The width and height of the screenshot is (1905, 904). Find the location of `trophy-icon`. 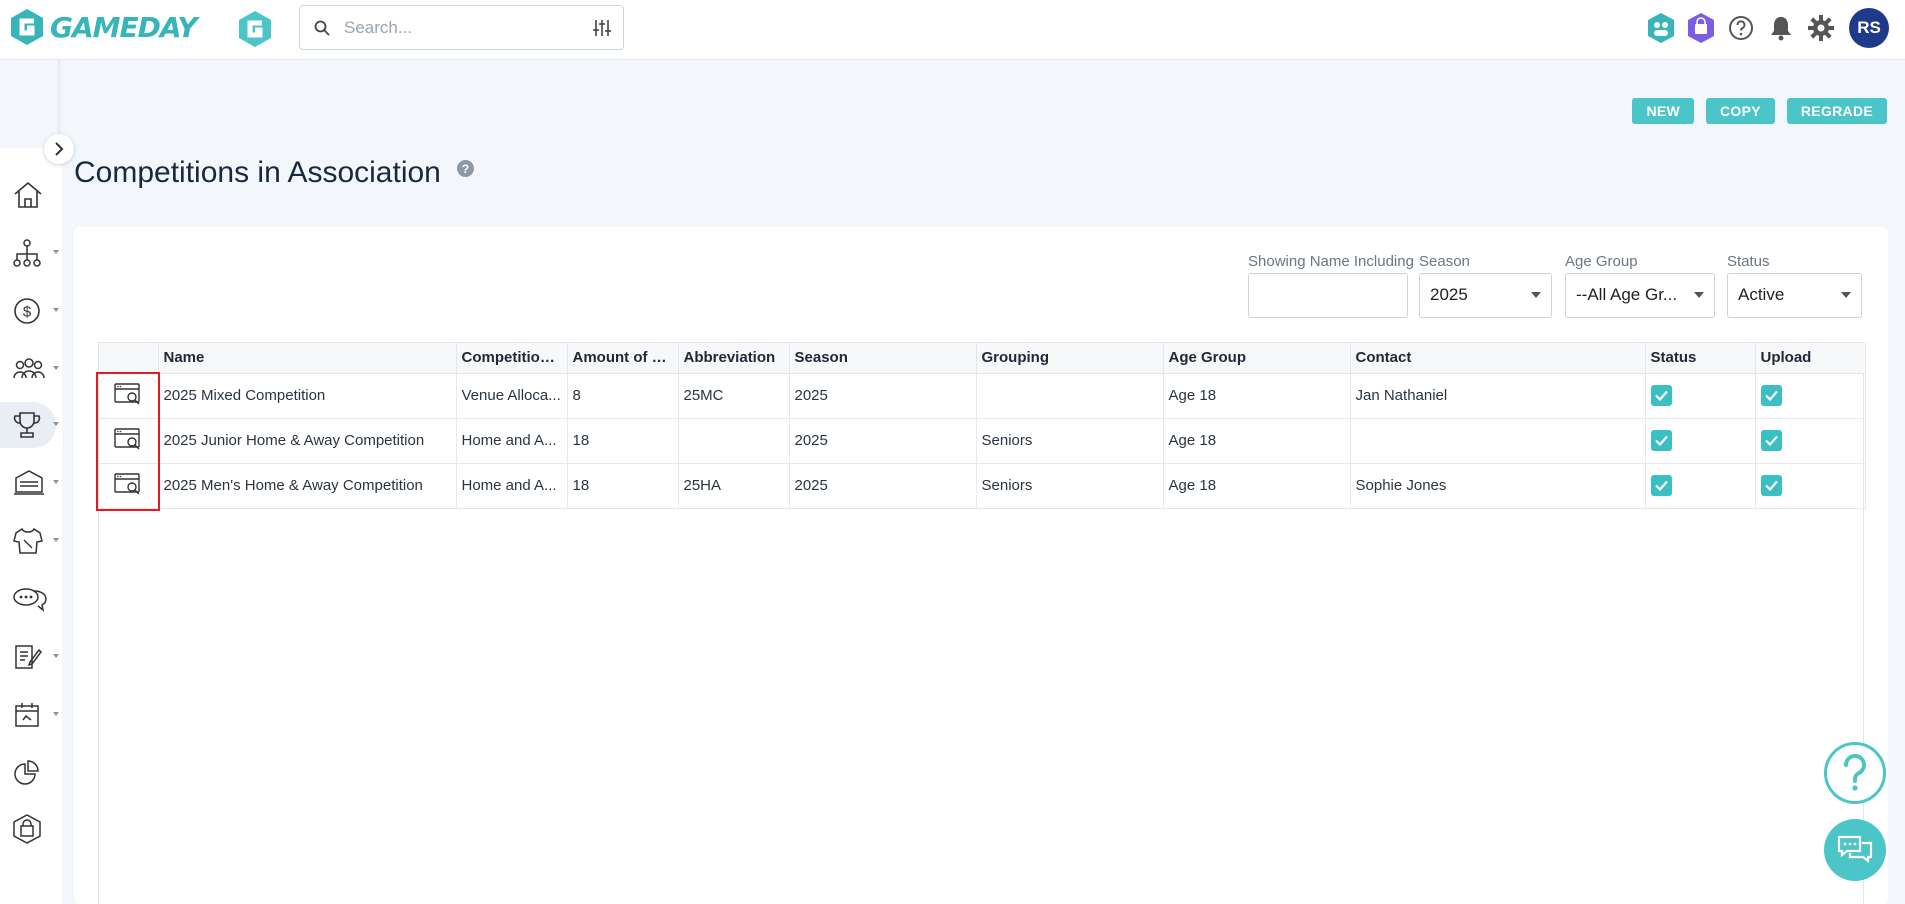

trophy-icon is located at coordinates (27, 425).